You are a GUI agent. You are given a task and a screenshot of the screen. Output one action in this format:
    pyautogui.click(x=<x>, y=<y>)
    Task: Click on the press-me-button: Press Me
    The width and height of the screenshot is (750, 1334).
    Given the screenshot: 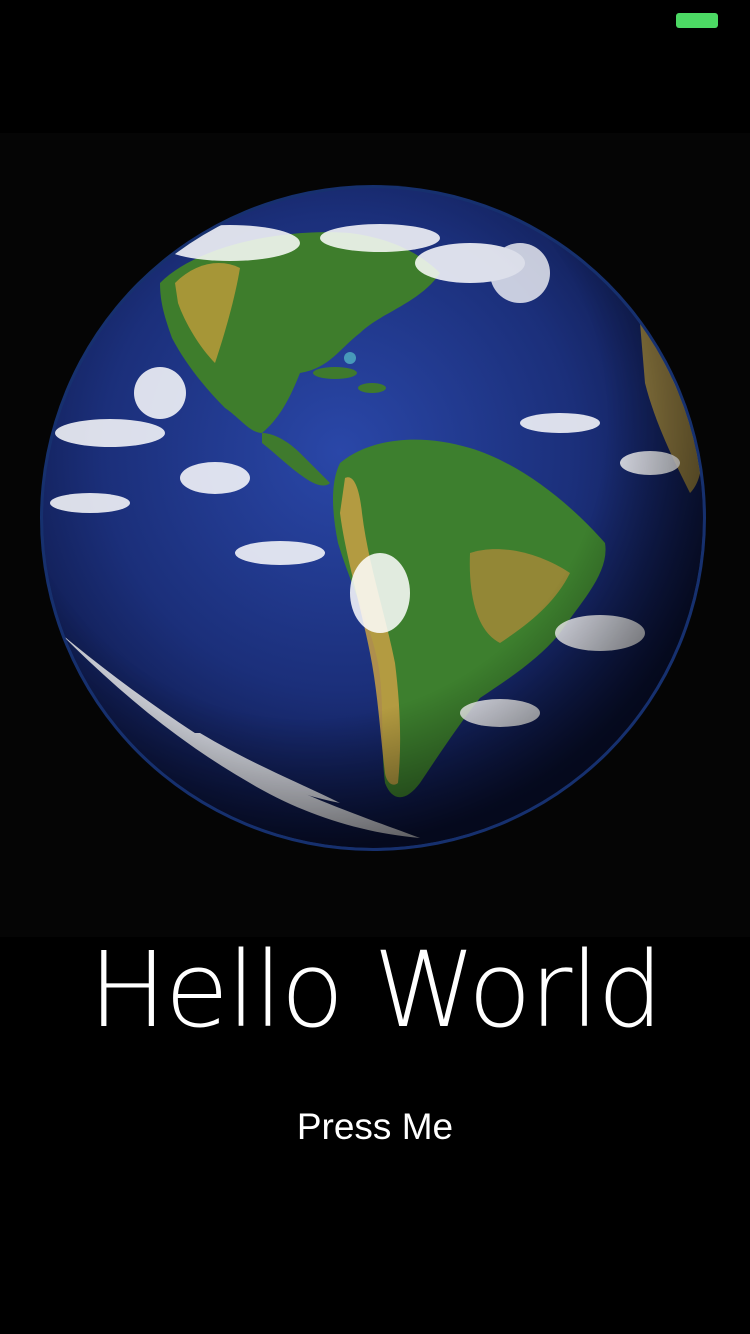 What is the action you would take?
    pyautogui.click(x=375, y=1127)
    